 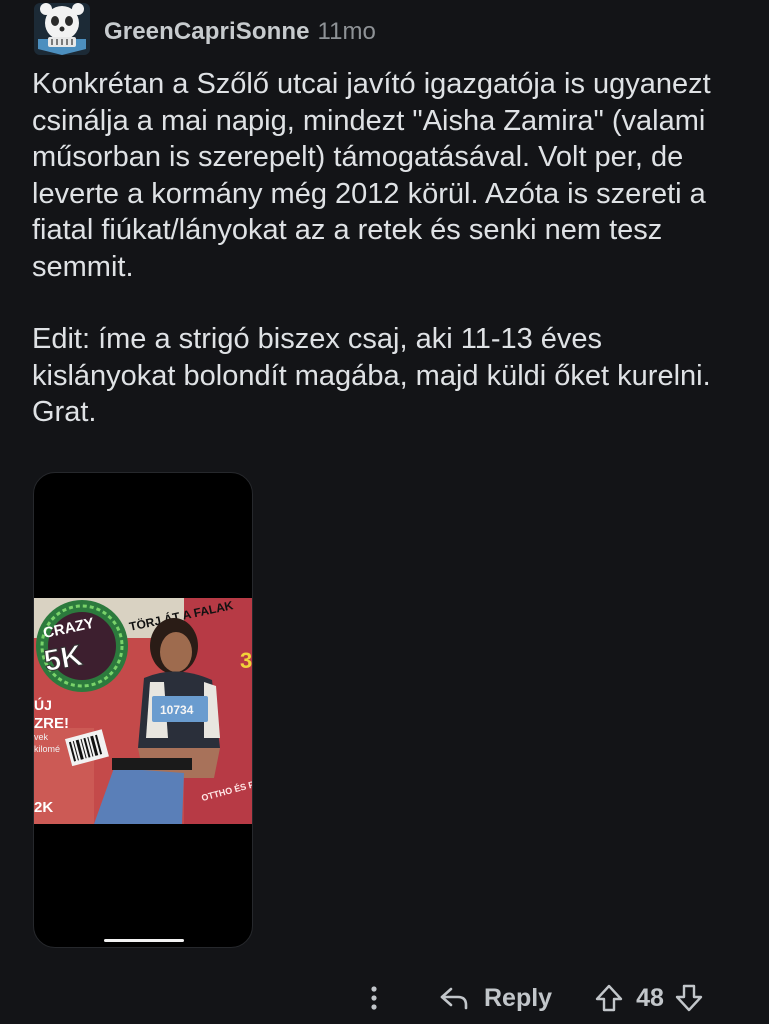 I want to click on upvote-button, so click(x=609, y=998).